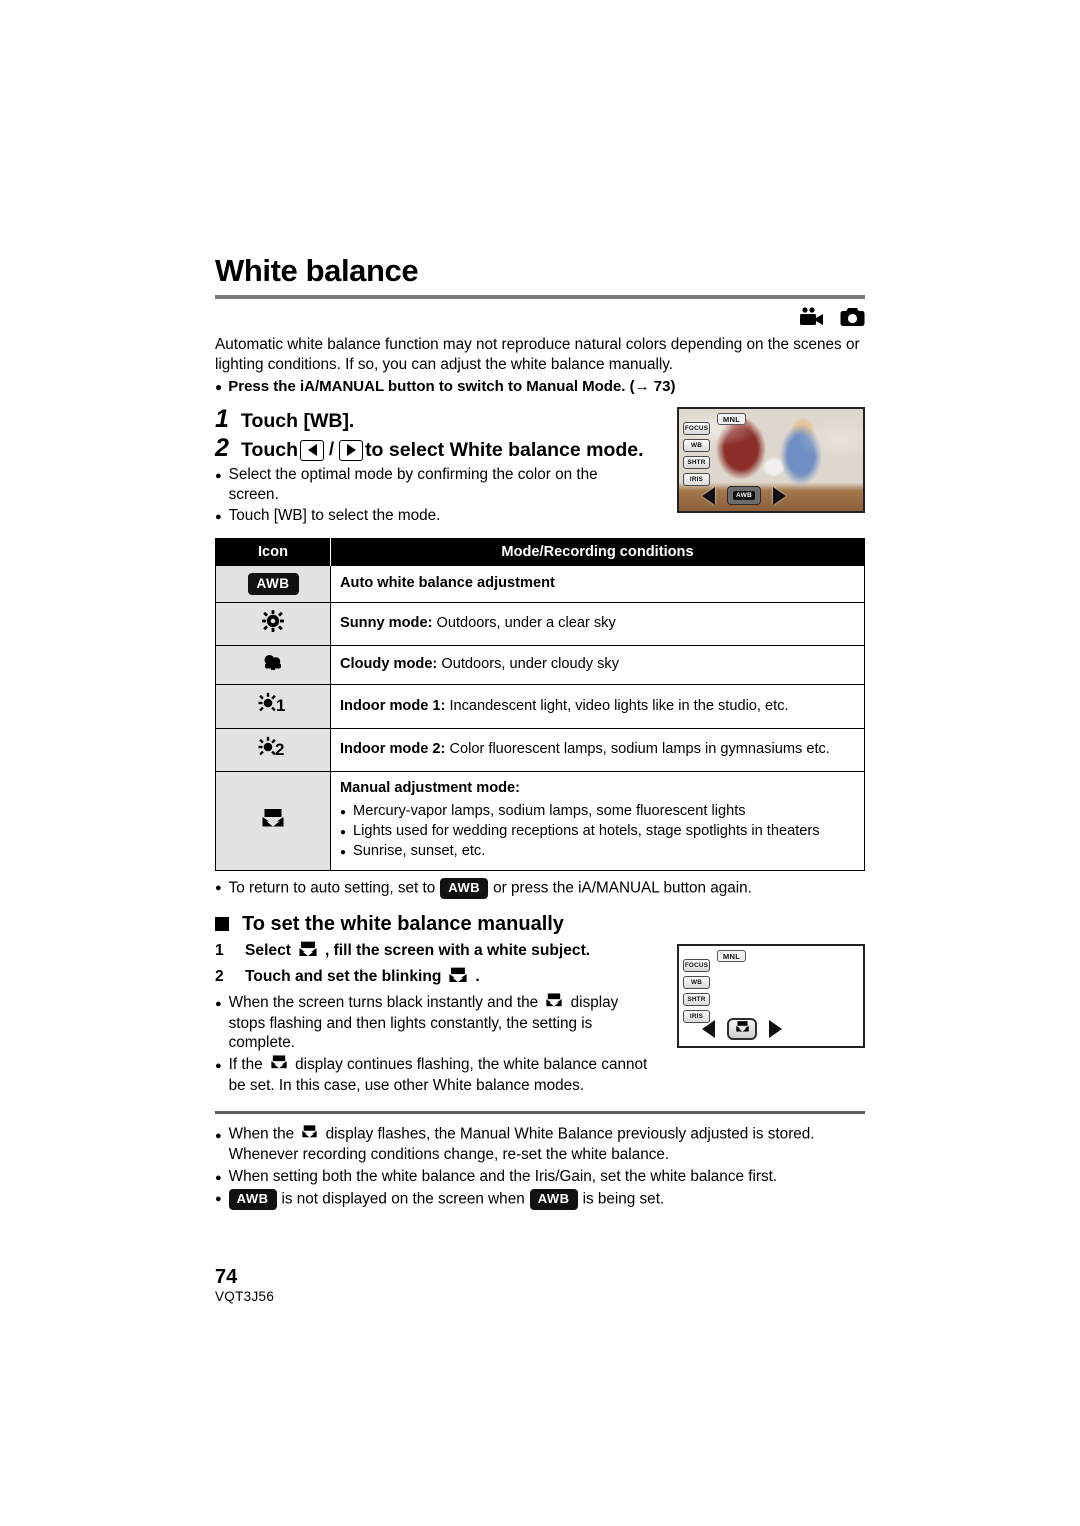 This screenshot has height=1526, width=1080. Describe the element at coordinates (597, 851) in the screenshot. I see `list-item: ● Sunrise, sunset, etc.` at that location.